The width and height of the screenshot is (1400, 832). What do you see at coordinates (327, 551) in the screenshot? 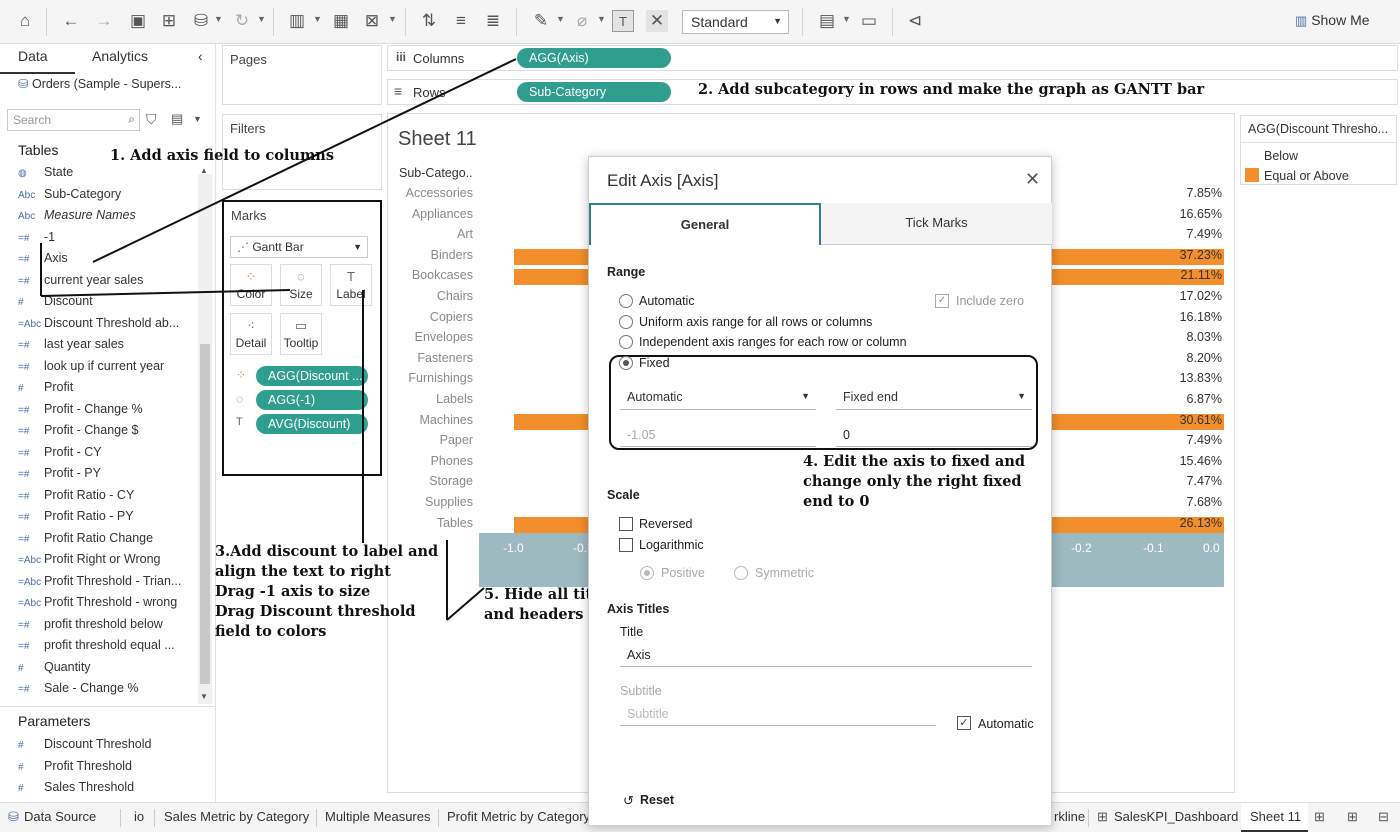
I see `annotation-3-line: 3.Add discount to label and` at bounding box center [327, 551].